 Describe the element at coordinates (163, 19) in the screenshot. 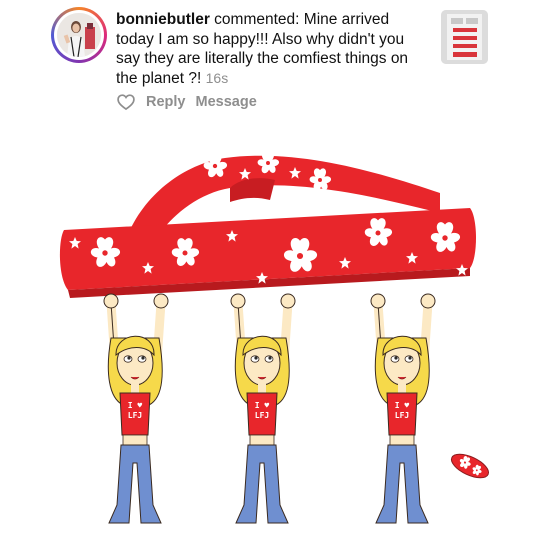

I see `comment-username: bonniebutler` at that location.